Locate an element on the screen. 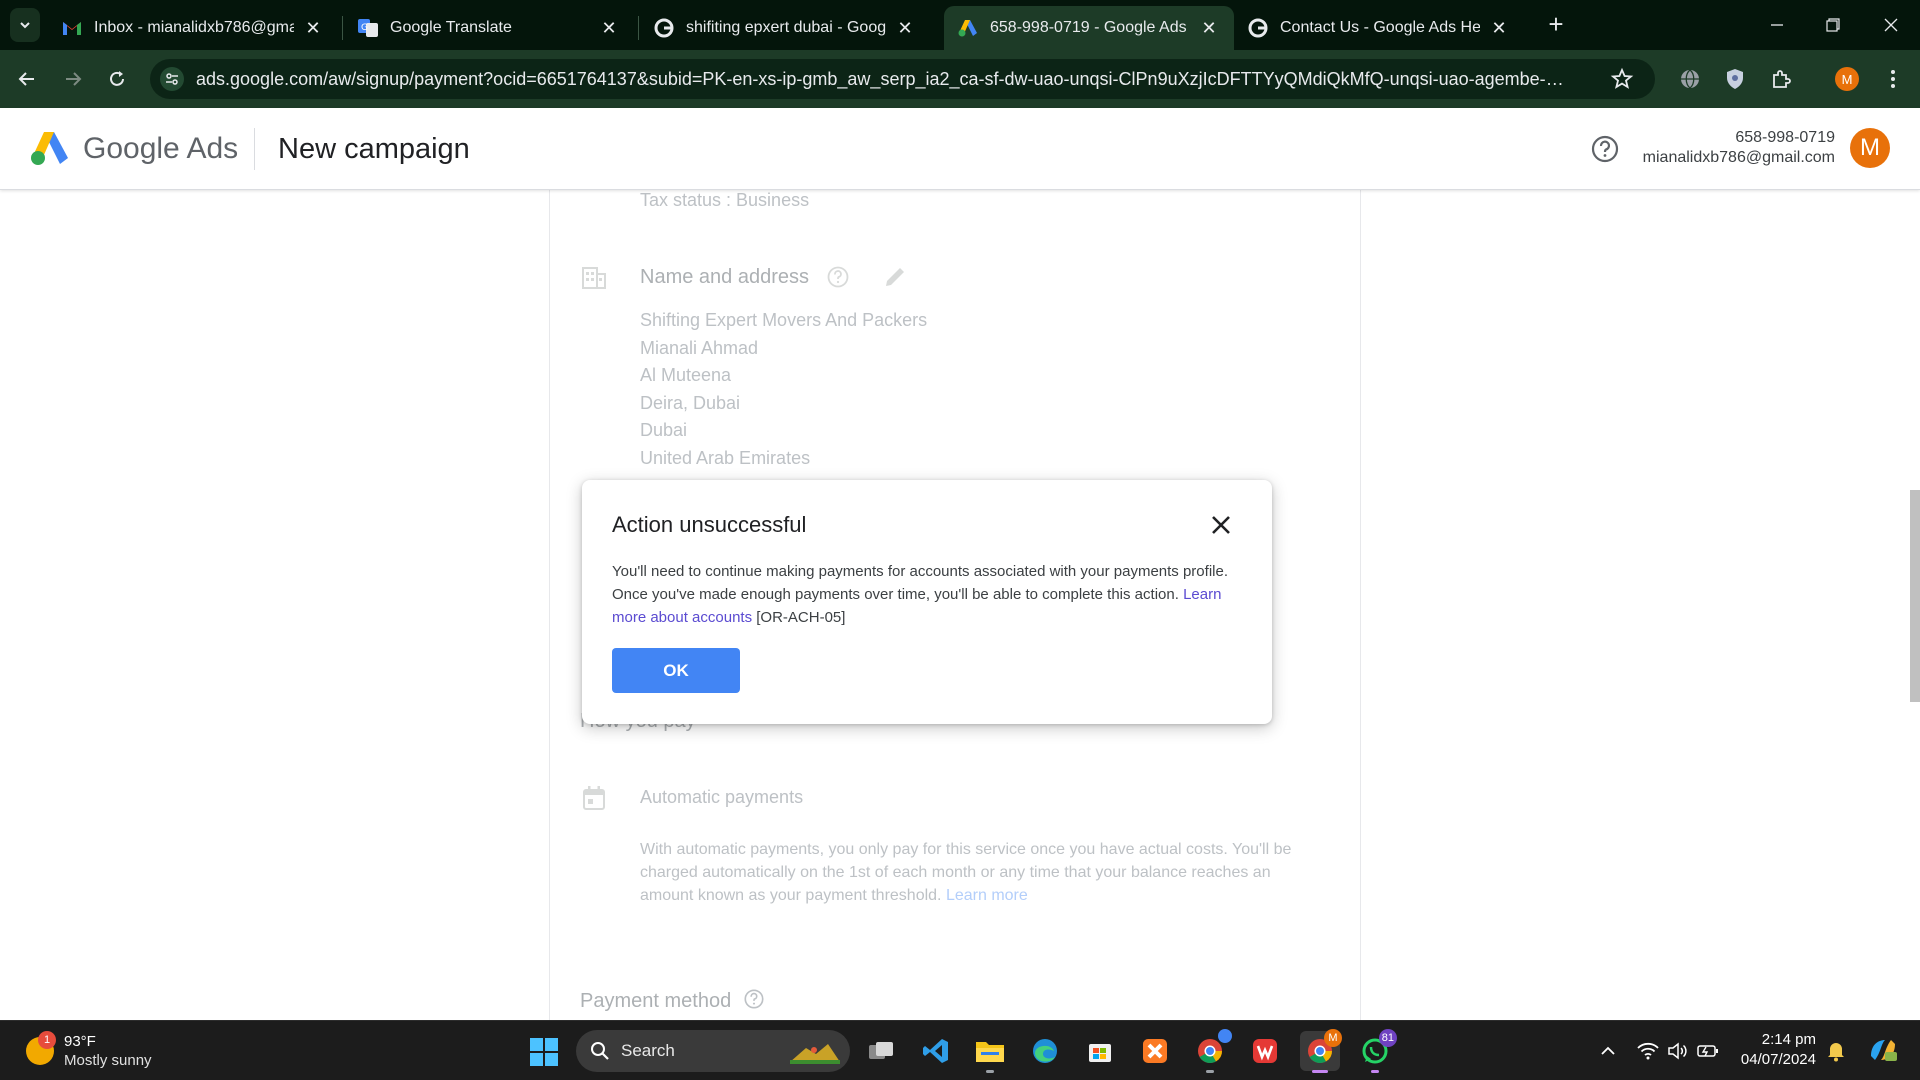 This screenshot has height=1080, width=1920. google-ads-icon is located at coordinates (968, 28).